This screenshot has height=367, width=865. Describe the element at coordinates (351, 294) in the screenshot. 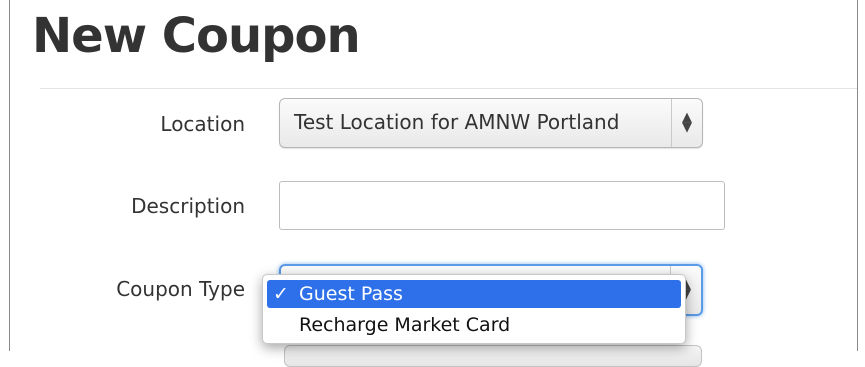

I see `option-label: Guest Pass` at that location.